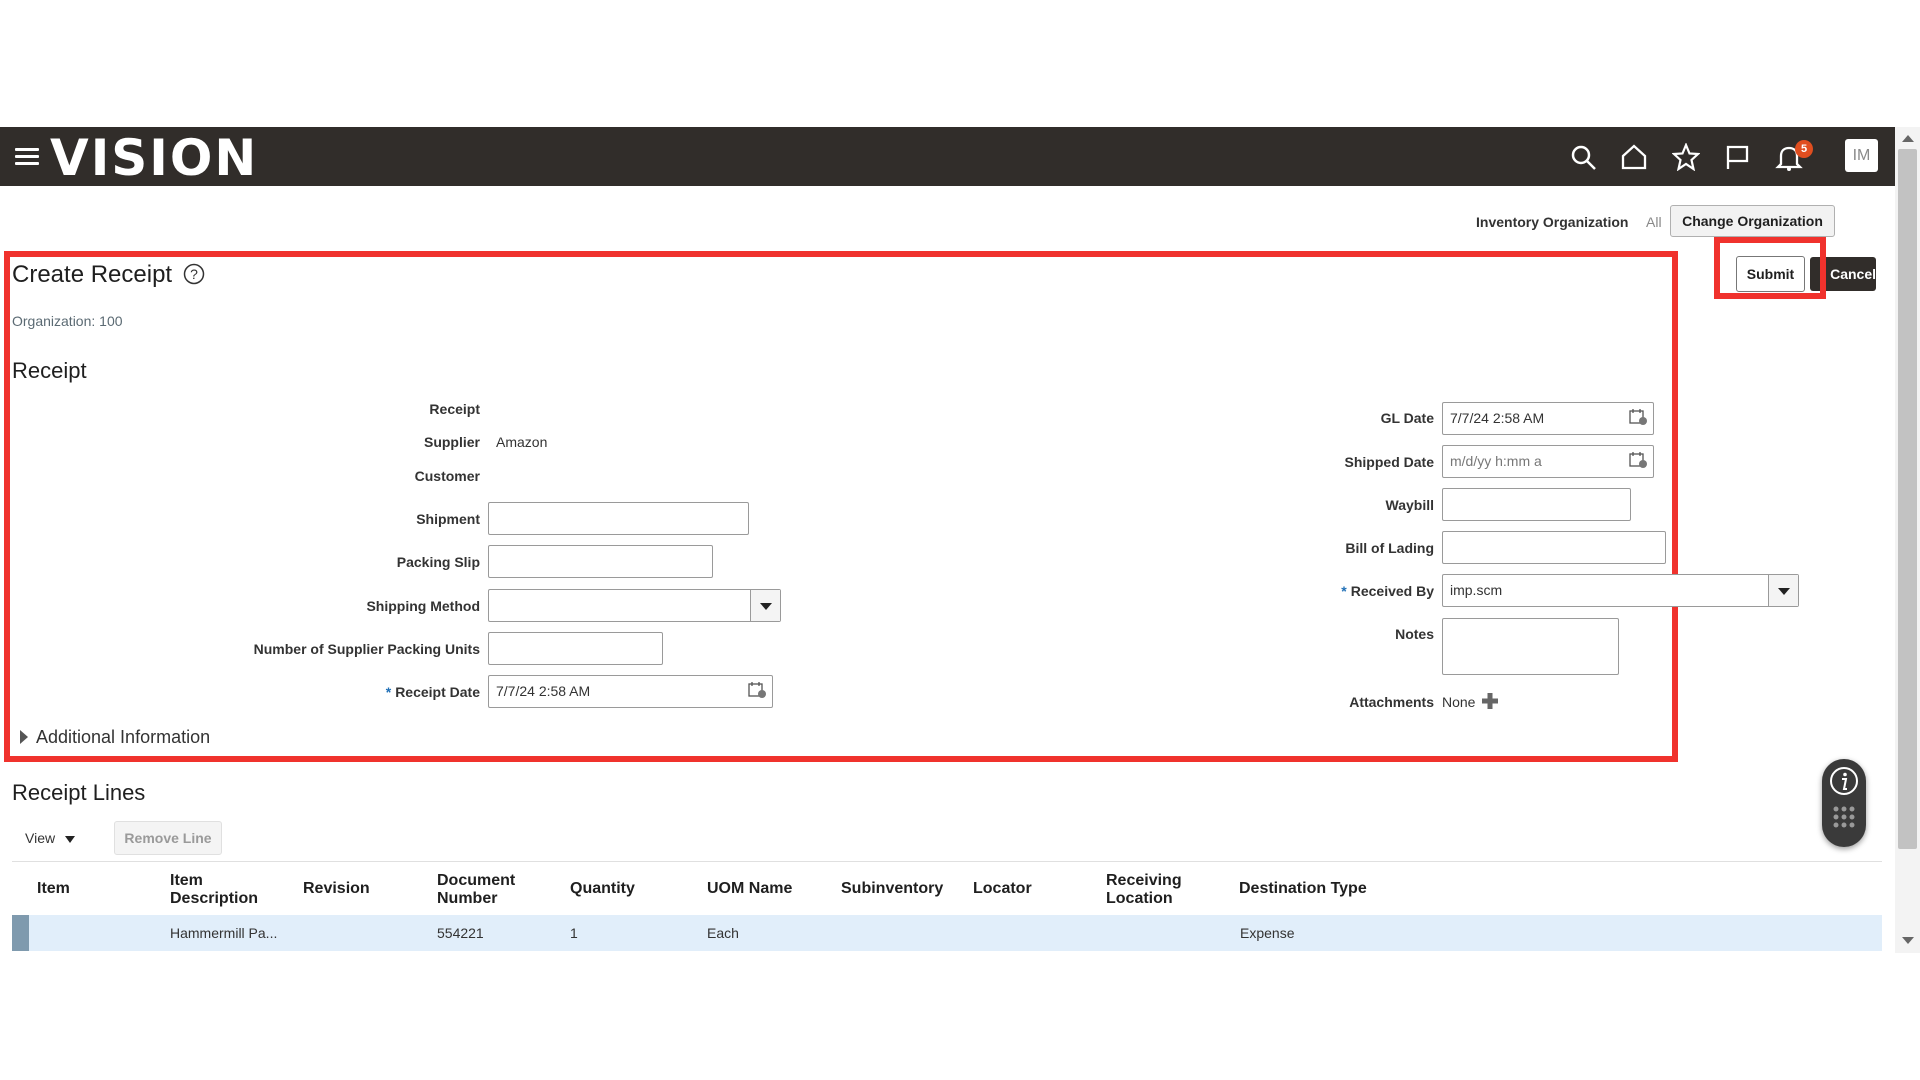 Image resolution: width=1920 pixels, height=1080 pixels. What do you see at coordinates (630, 889) in the screenshot?
I see `column-header-quantity: Quantity` at bounding box center [630, 889].